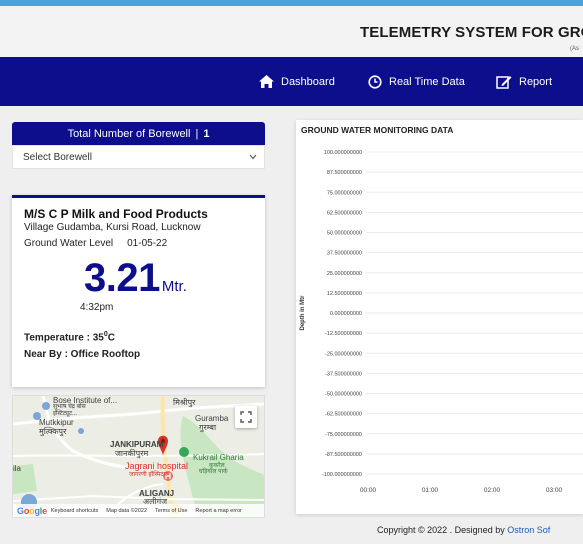  What do you see at coordinates (116, 214) in the screenshot?
I see `company-name: M/S C P Milk and Food Products` at bounding box center [116, 214].